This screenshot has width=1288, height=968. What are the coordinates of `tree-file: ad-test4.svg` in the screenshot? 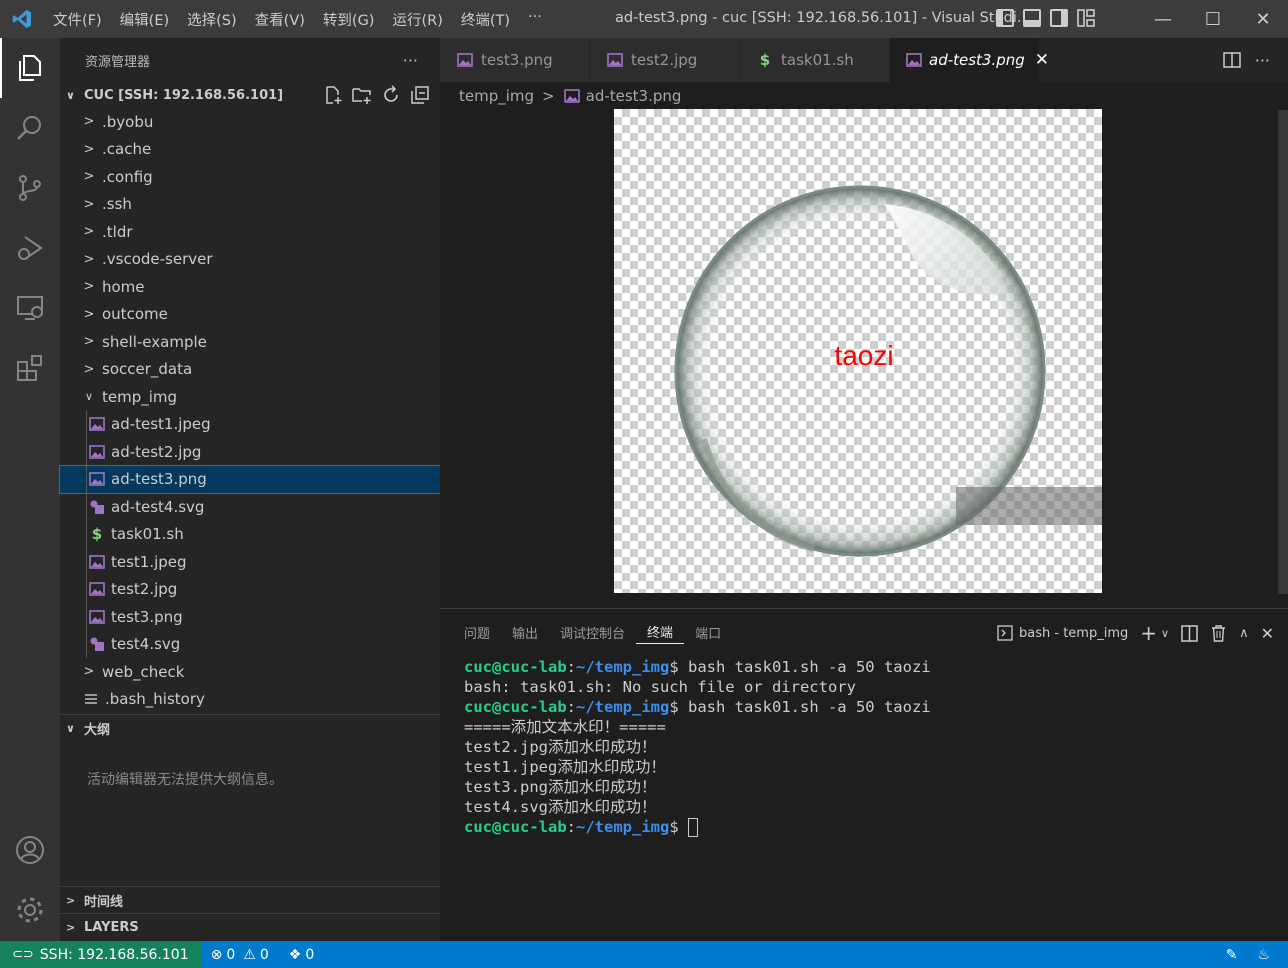 It's located at (250, 507).